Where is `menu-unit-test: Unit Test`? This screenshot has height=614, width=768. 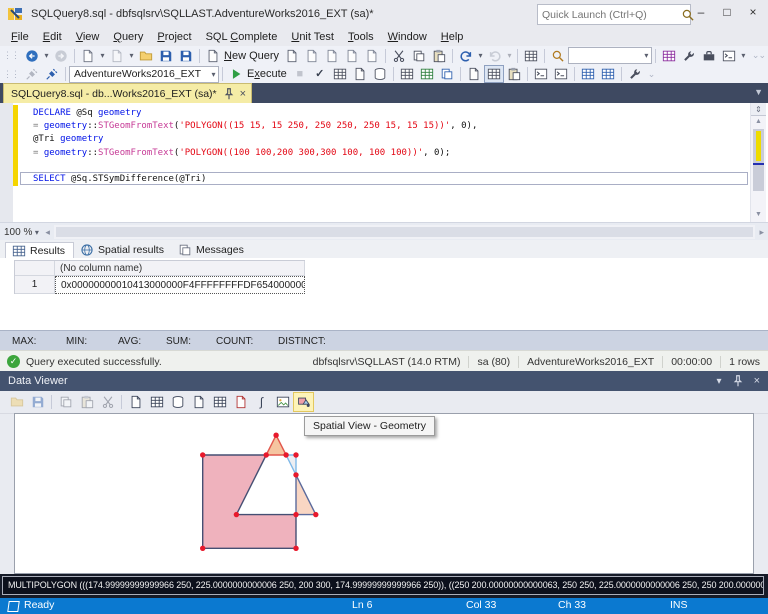 menu-unit-test: Unit Test is located at coordinates (312, 37).